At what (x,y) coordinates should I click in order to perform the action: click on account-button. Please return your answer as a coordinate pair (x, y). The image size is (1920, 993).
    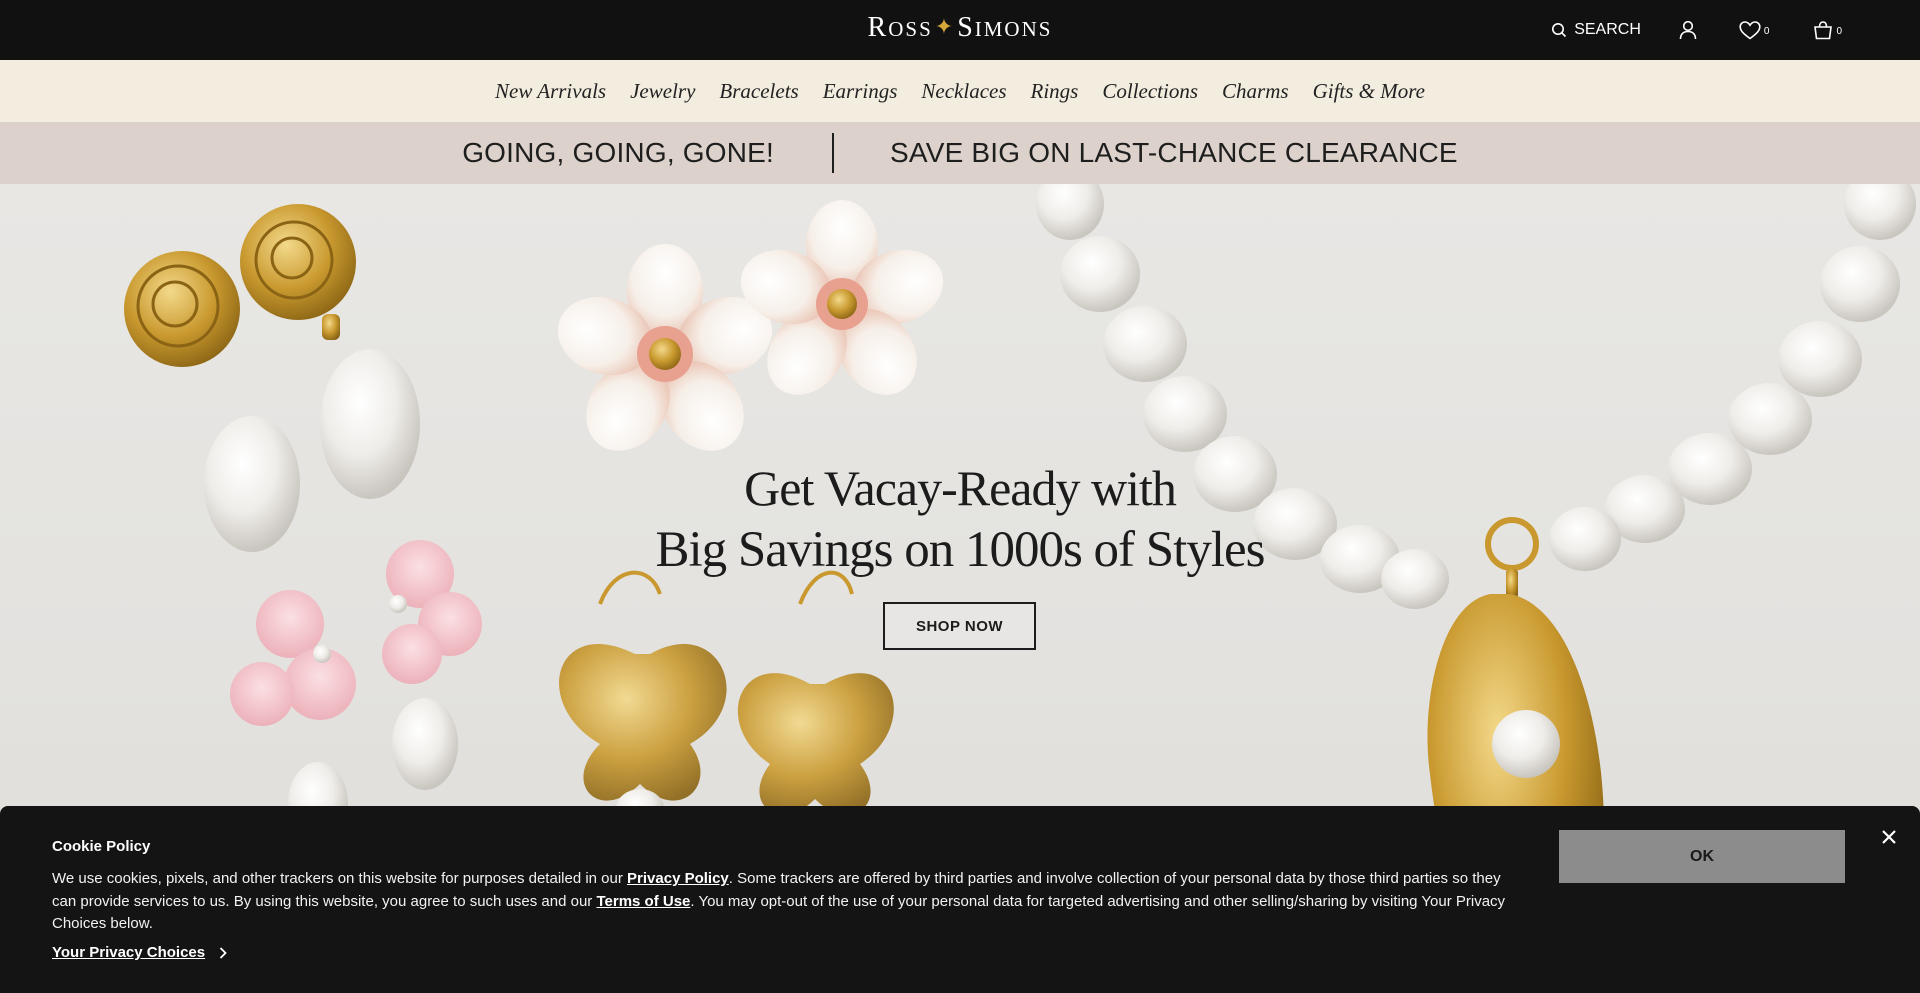
    Looking at the image, I should click on (1688, 30).